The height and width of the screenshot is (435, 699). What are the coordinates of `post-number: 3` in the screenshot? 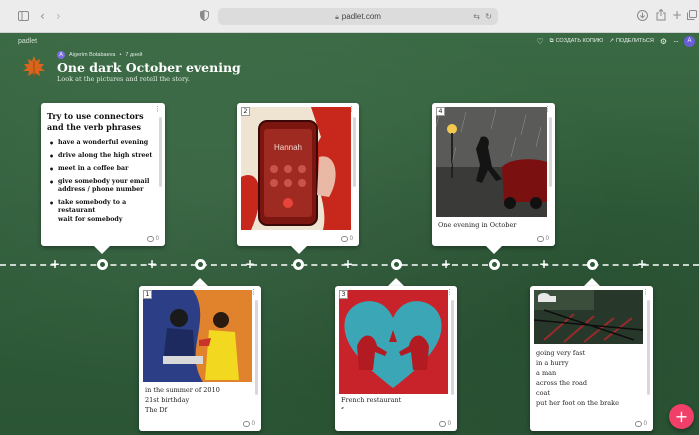 It's located at (343, 294).